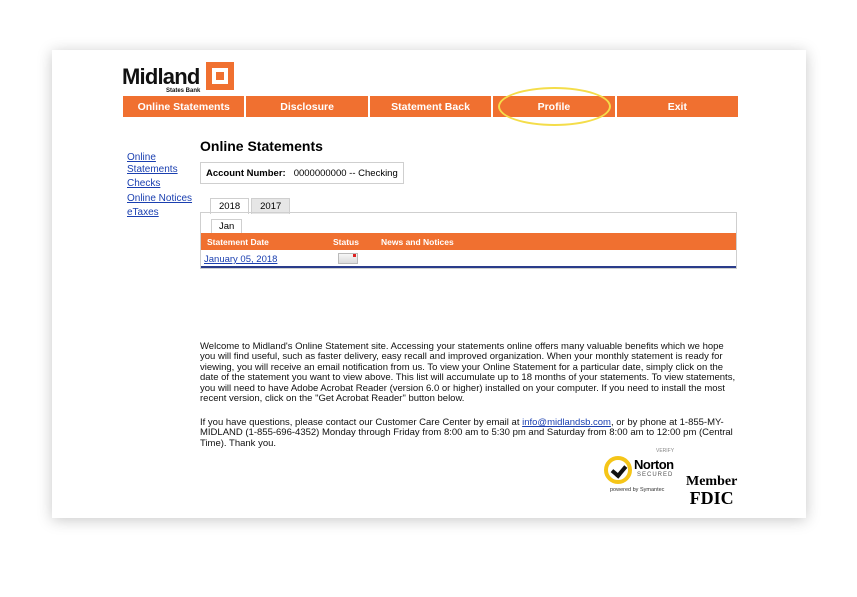  I want to click on nav-disclosure: Disclosure, so click(308, 106).